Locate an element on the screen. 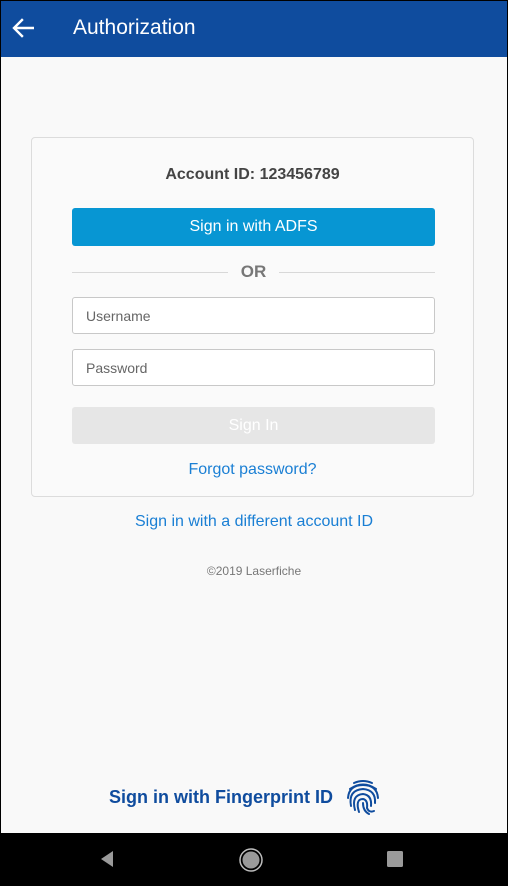  nav-home-circle-icon is located at coordinates (251, 860).